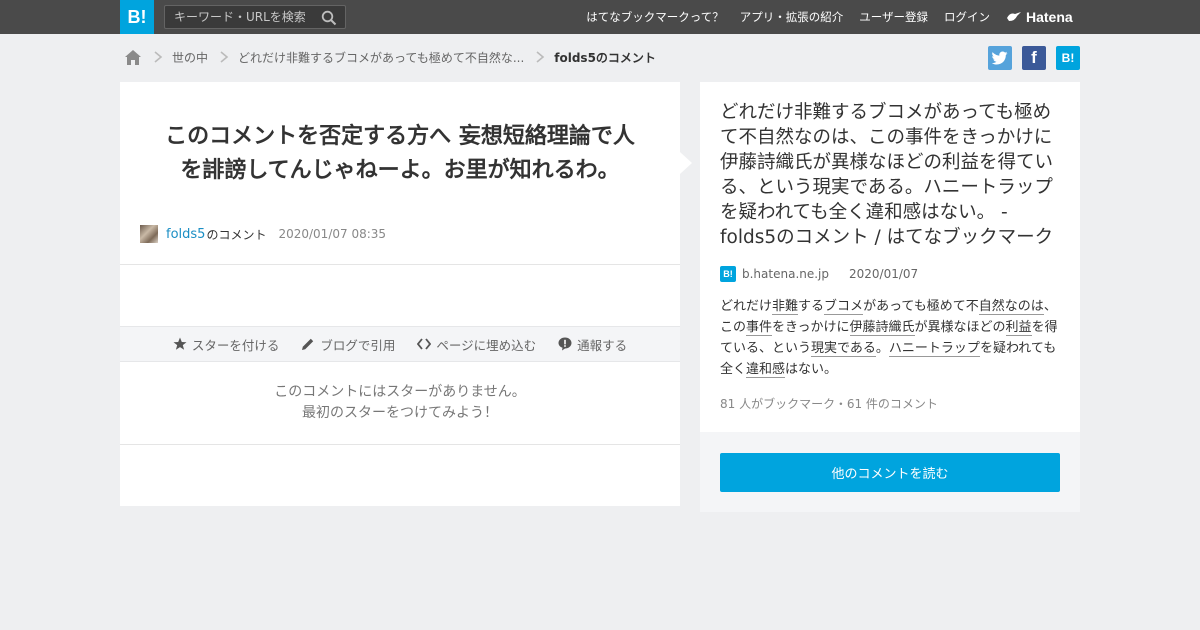 Image resolution: width=1200 pixels, height=630 pixels. Describe the element at coordinates (824, 349) in the screenshot. I see `keyword-link: 現実` at that location.